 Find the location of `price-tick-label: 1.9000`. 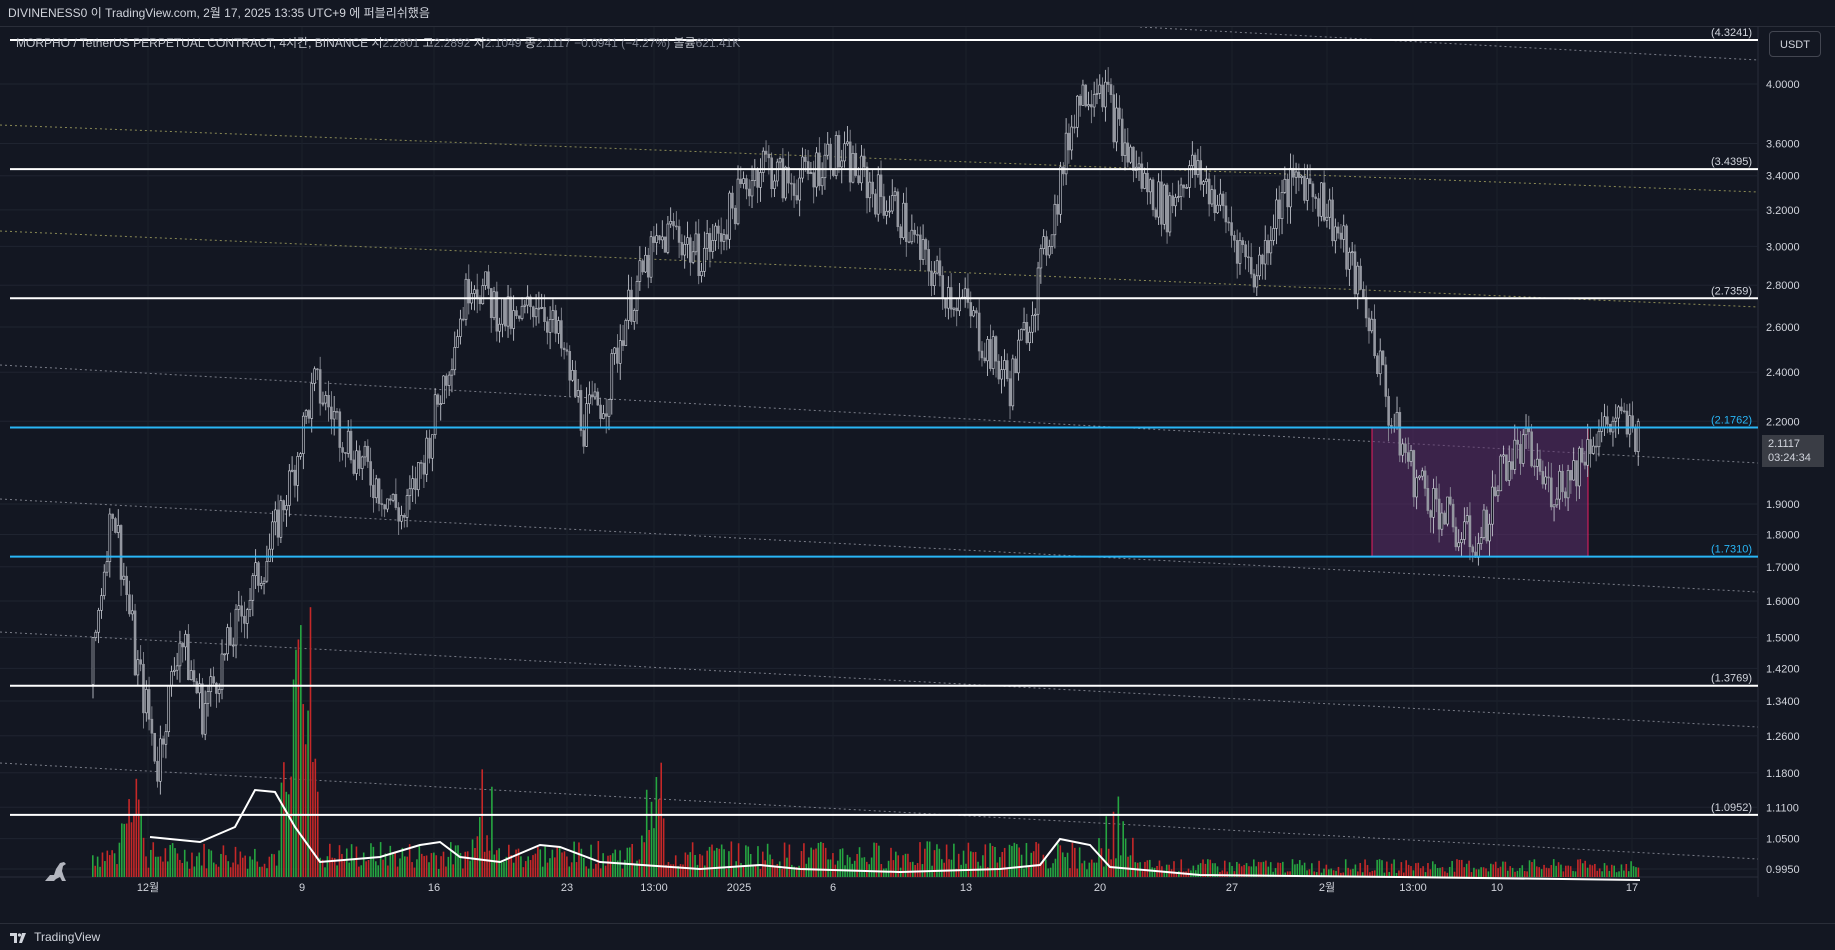

price-tick-label: 1.9000 is located at coordinates (1783, 505).